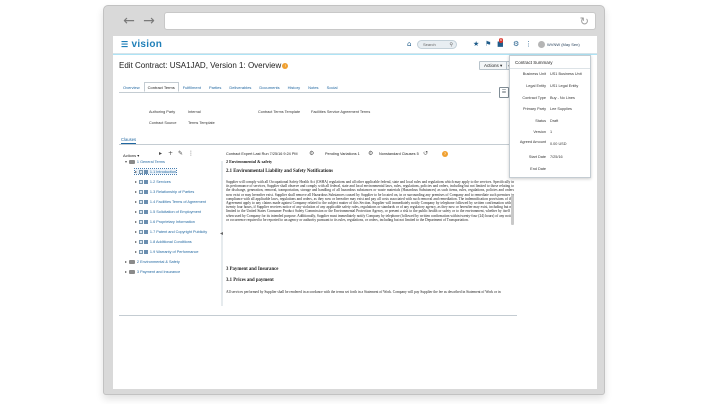  What do you see at coordinates (451, 45) in the screenshot?
I see `search-icon: ⚲` at bounding box center [451, 45].